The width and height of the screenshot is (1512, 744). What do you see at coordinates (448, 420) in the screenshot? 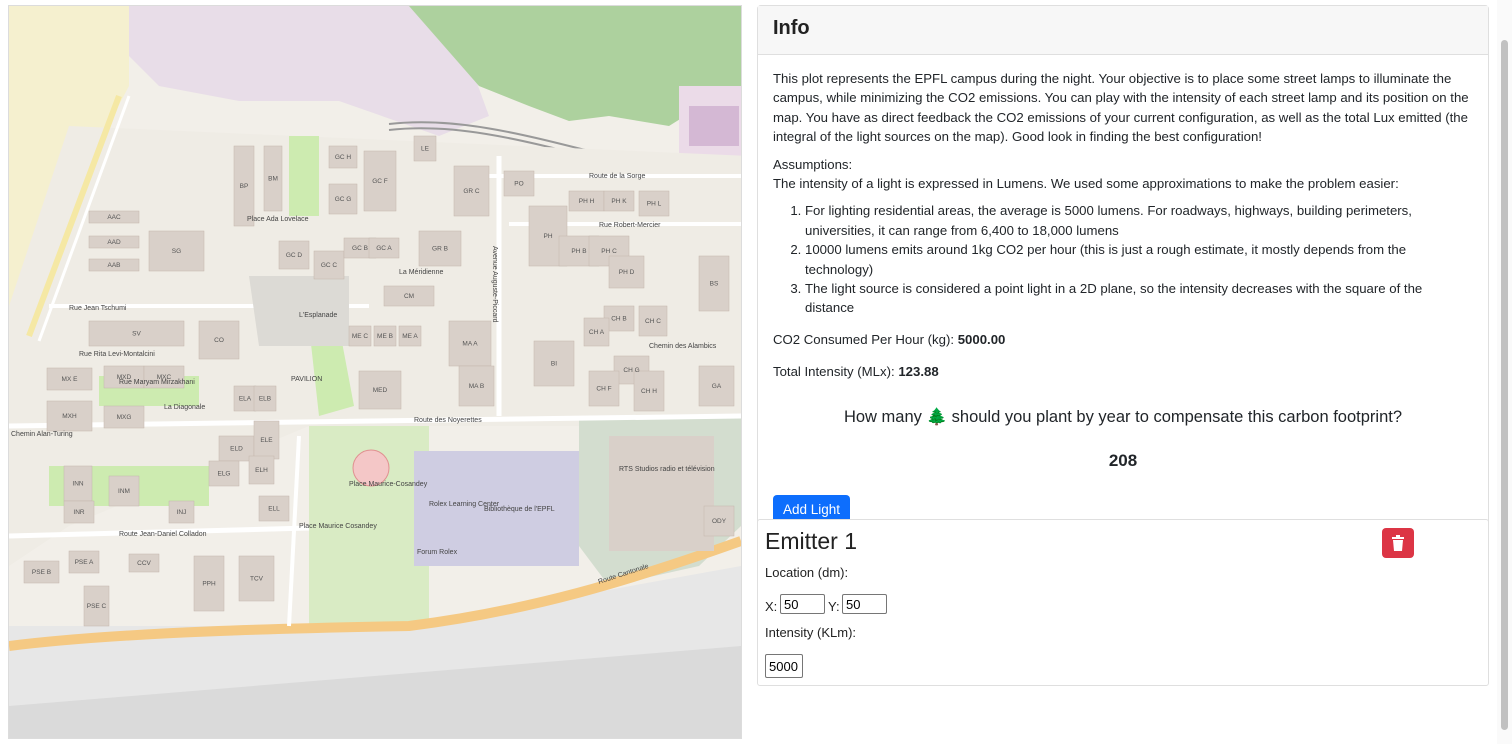
I see `street-label: Route des Noyerettes` at bounding box center [448, 420].